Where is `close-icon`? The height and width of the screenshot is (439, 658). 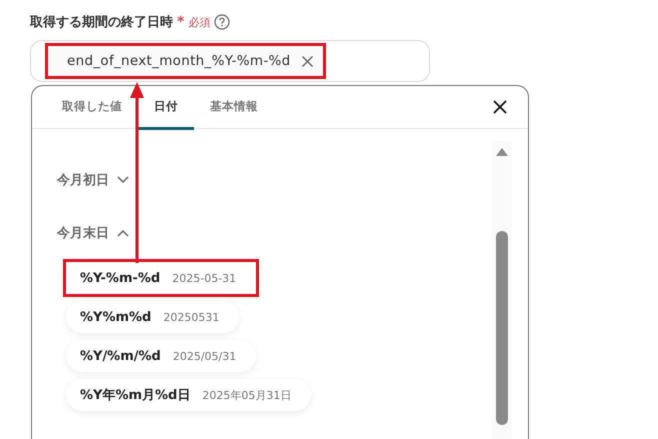 close-icon is located at coordinates (500, 107).